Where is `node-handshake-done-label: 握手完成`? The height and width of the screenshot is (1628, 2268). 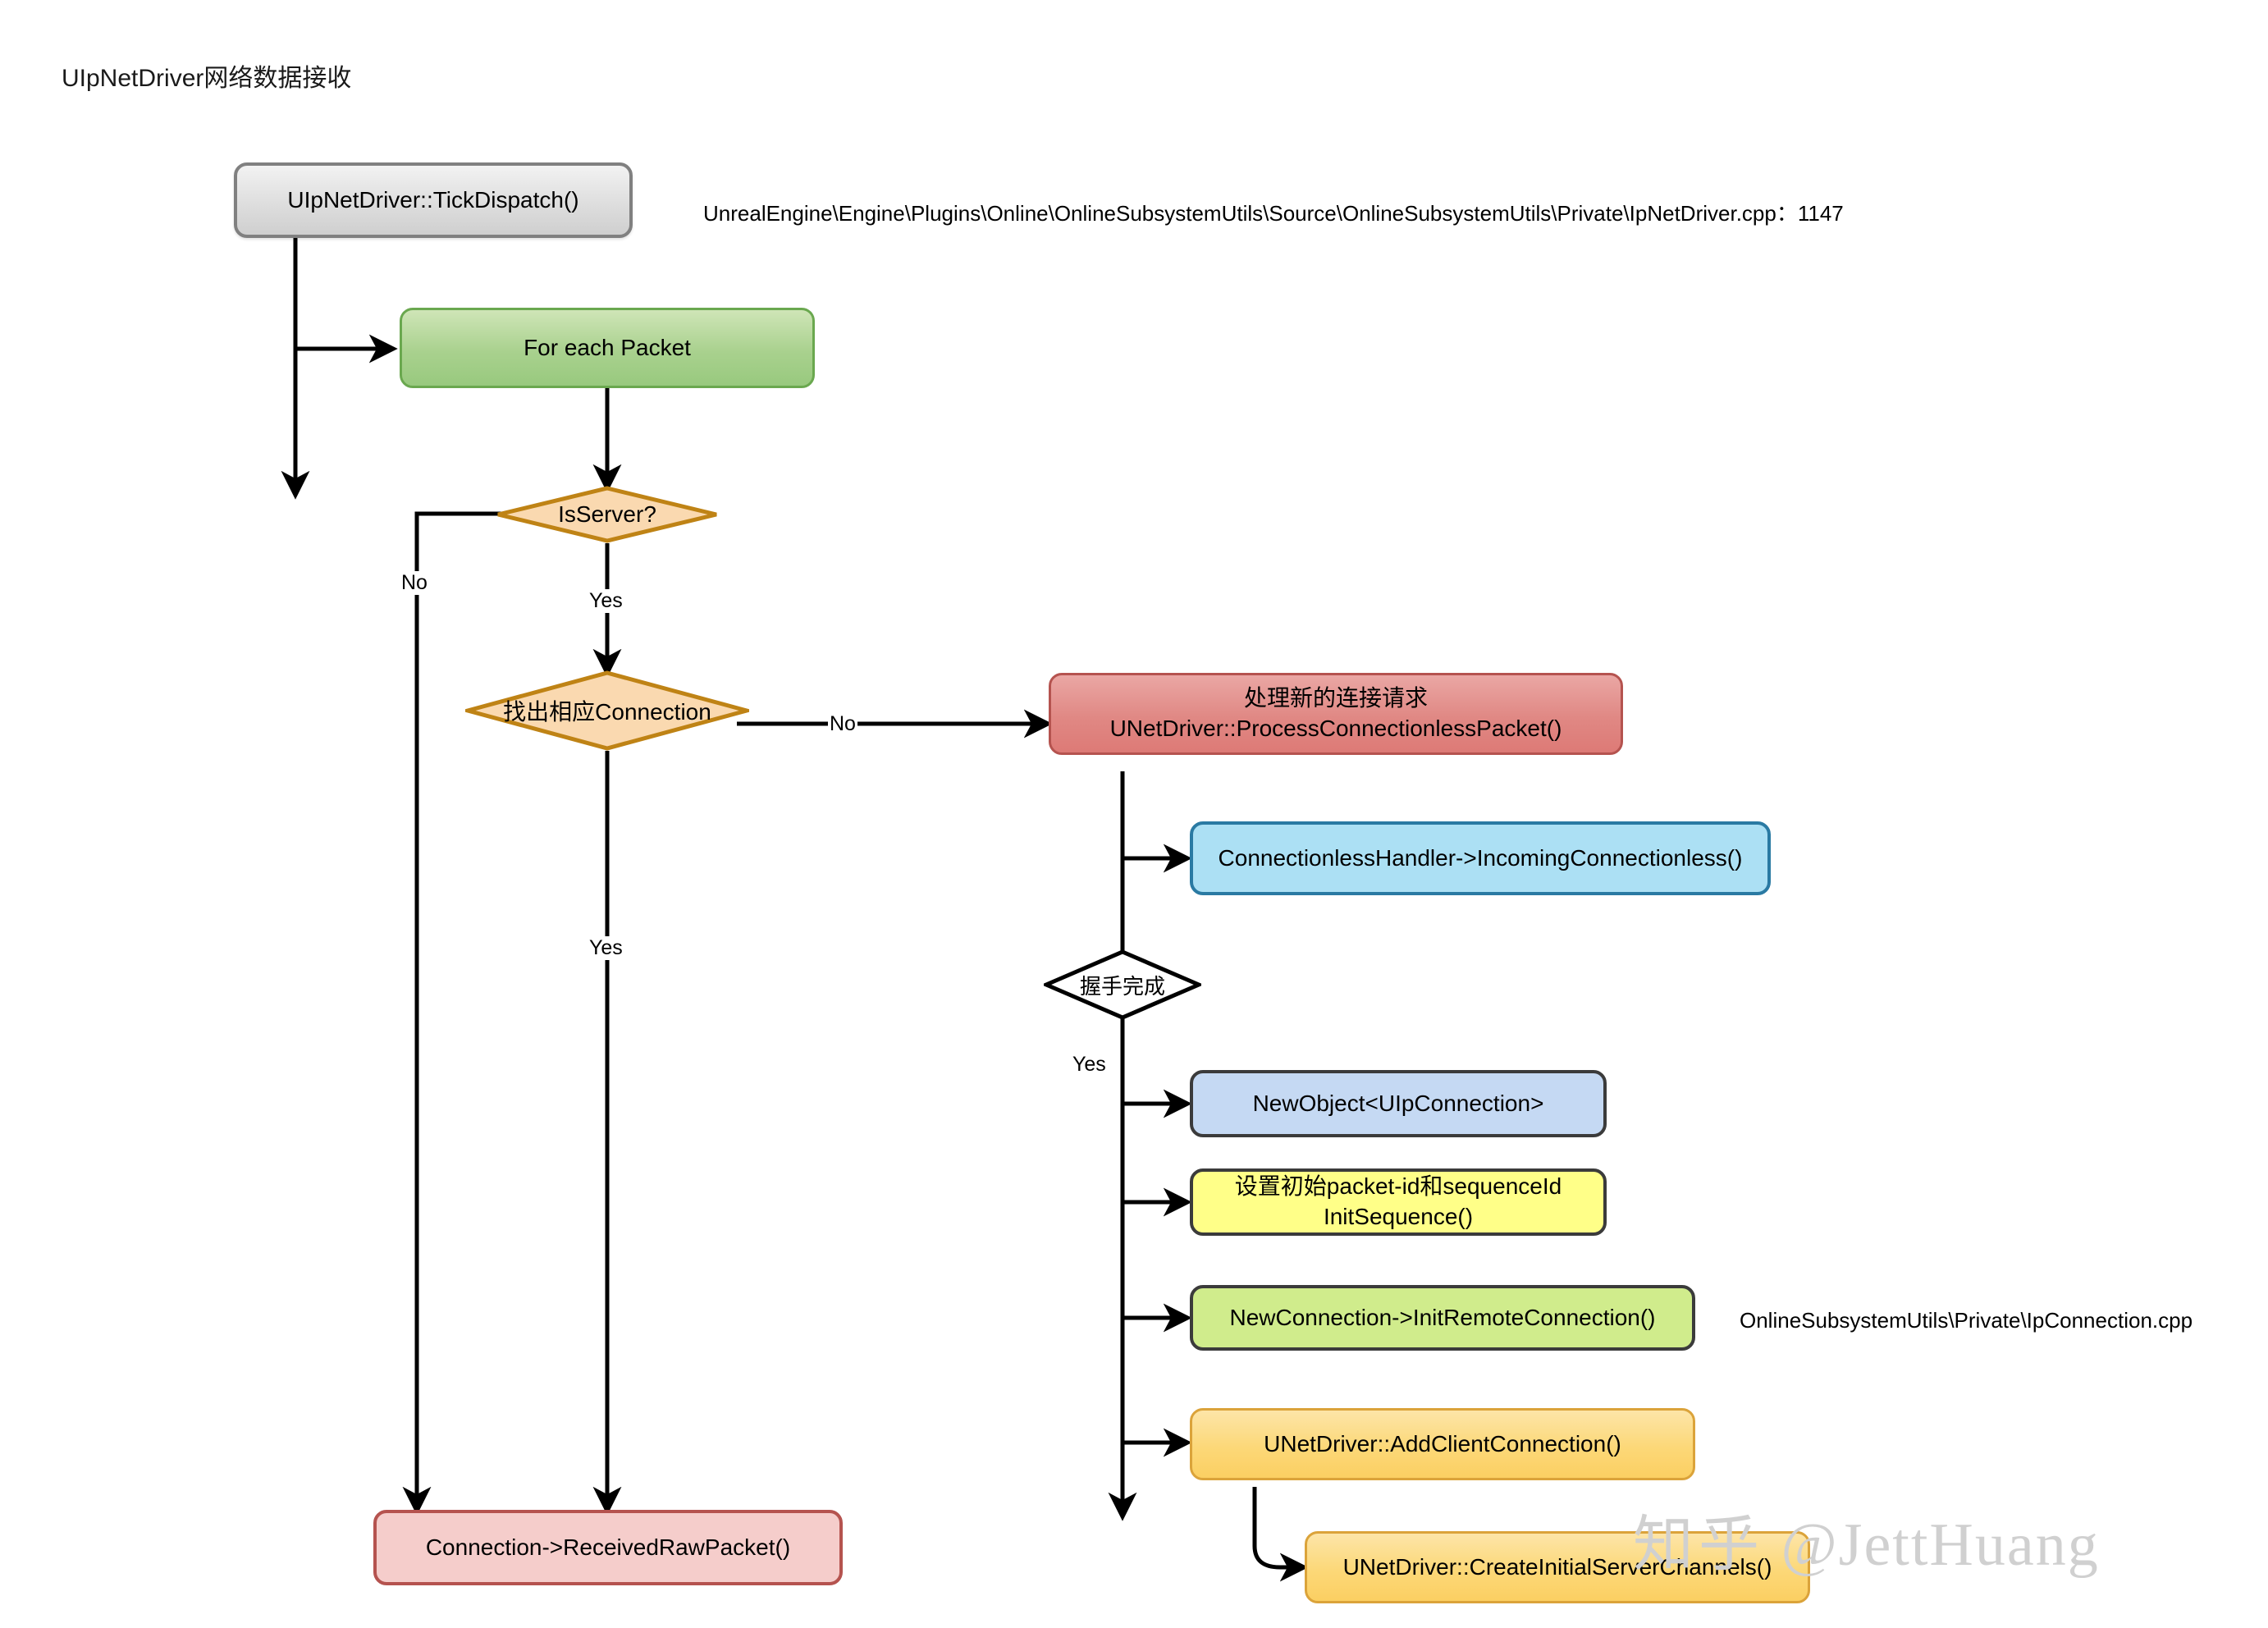 node-handshake-done-label: 握手完成 is located at coordinates (1122, 986).